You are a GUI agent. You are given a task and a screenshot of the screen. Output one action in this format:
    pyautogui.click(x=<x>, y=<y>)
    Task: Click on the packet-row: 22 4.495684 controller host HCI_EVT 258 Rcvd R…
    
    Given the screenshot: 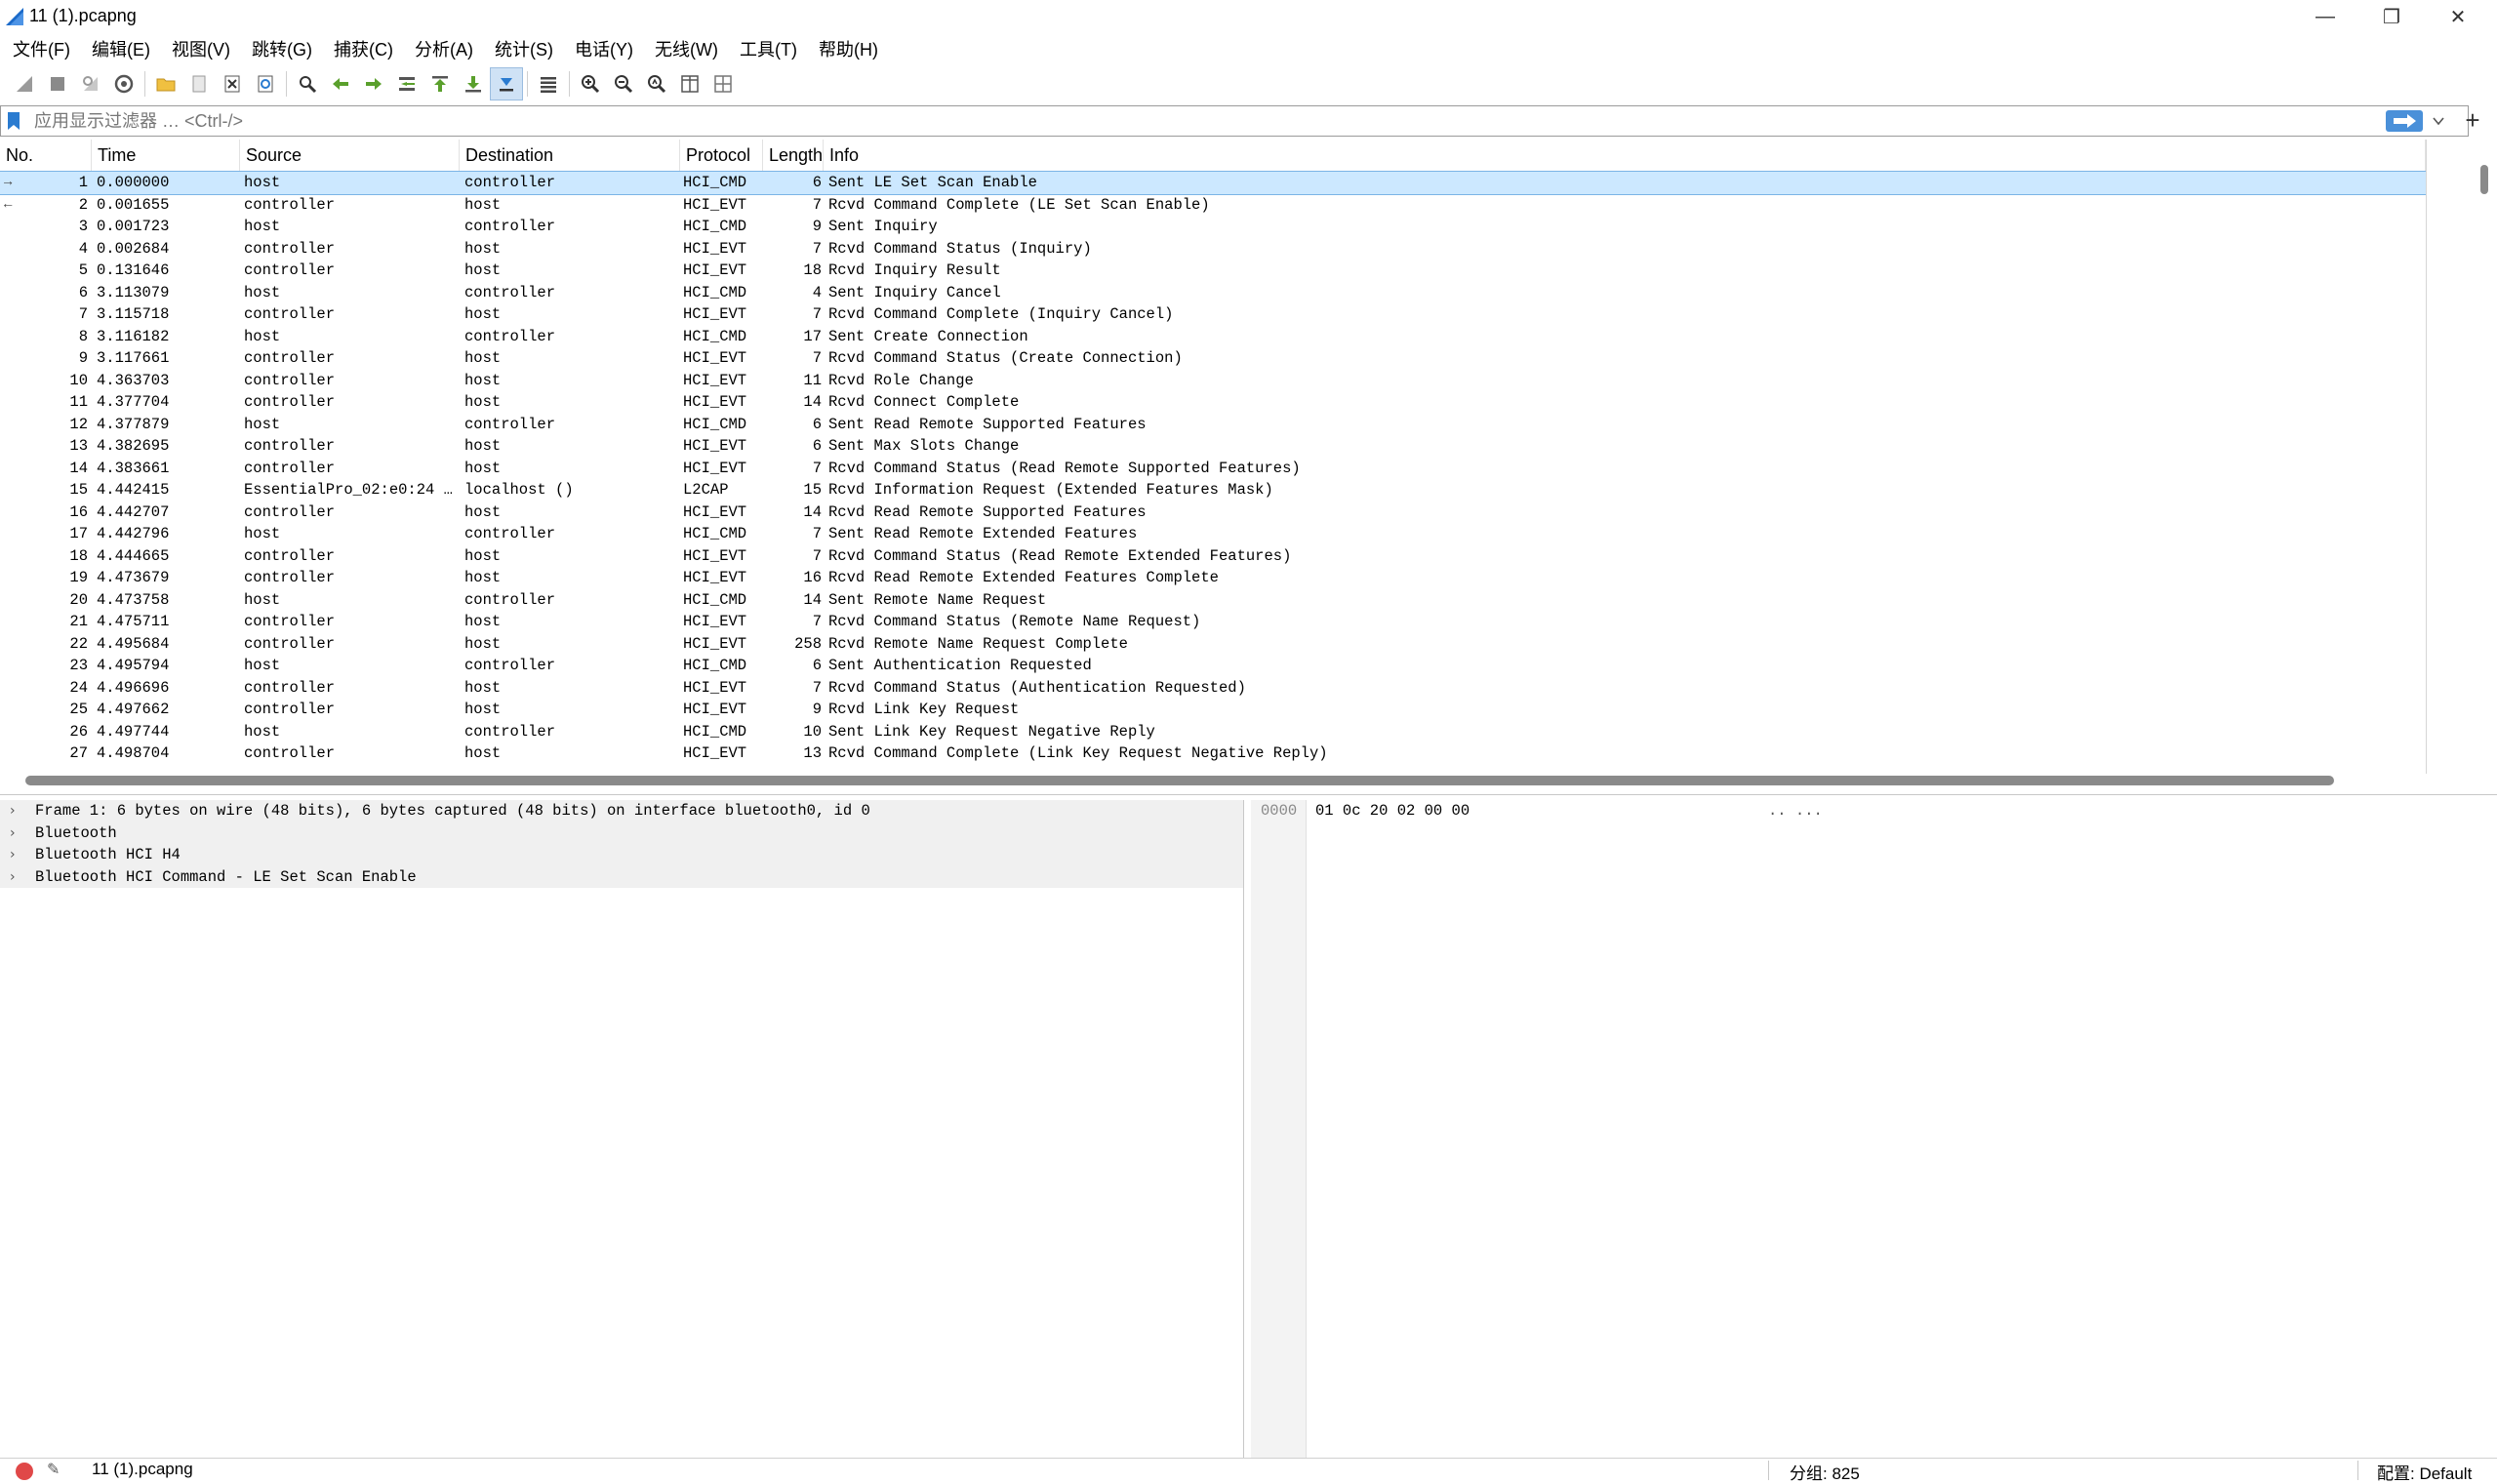 What is the action you would take?
    pyautogui.click(x=1213, y=644)
    